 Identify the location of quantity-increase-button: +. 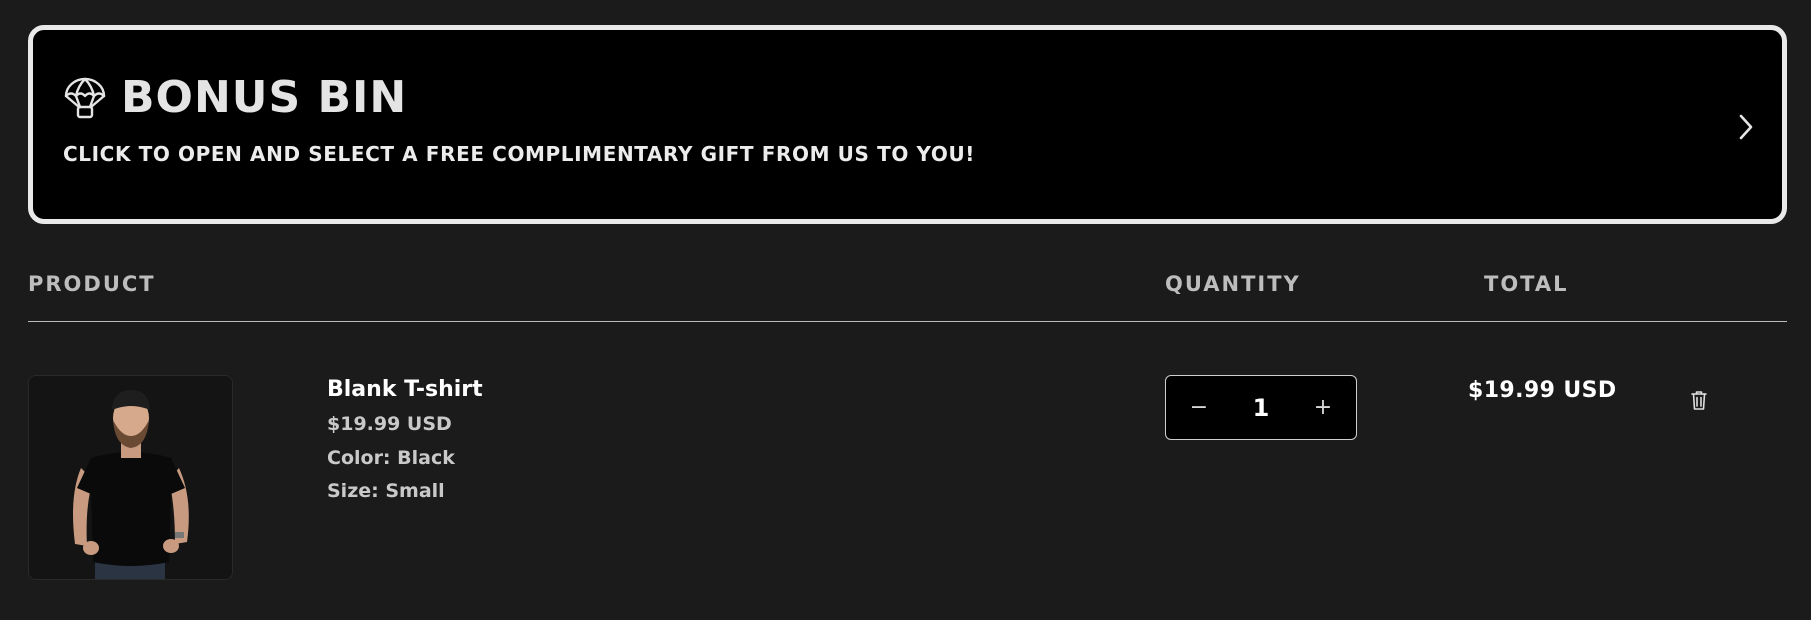
(1323, 408).